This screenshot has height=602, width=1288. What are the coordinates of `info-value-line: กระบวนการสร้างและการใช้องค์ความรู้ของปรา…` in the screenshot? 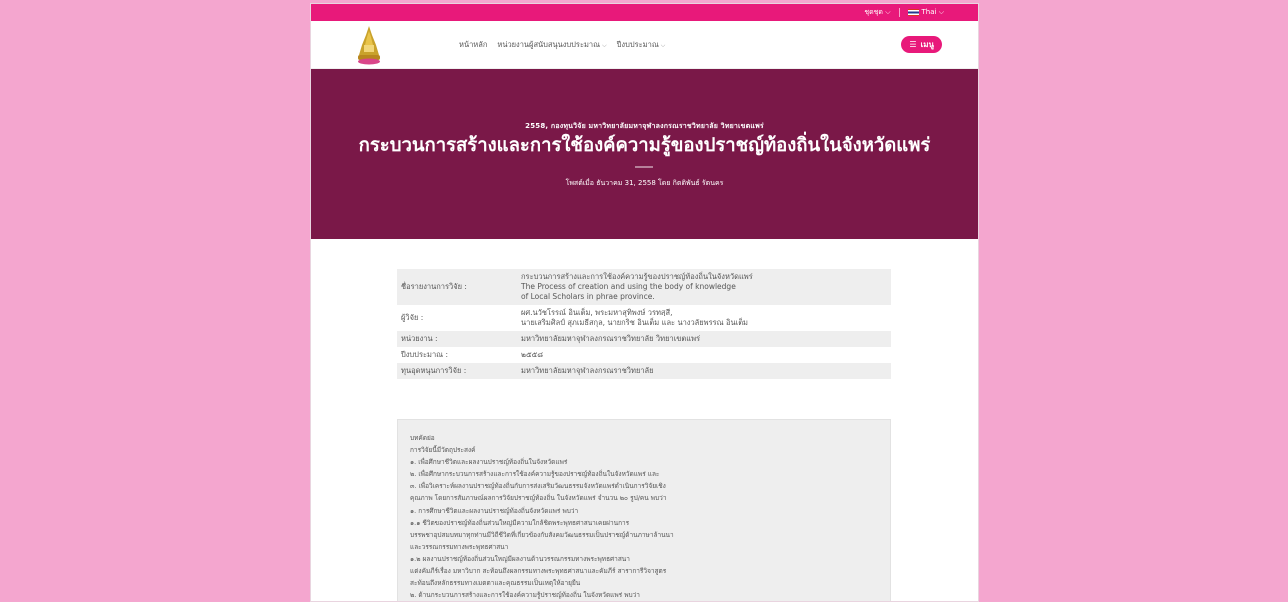 It's located at (637, 276).